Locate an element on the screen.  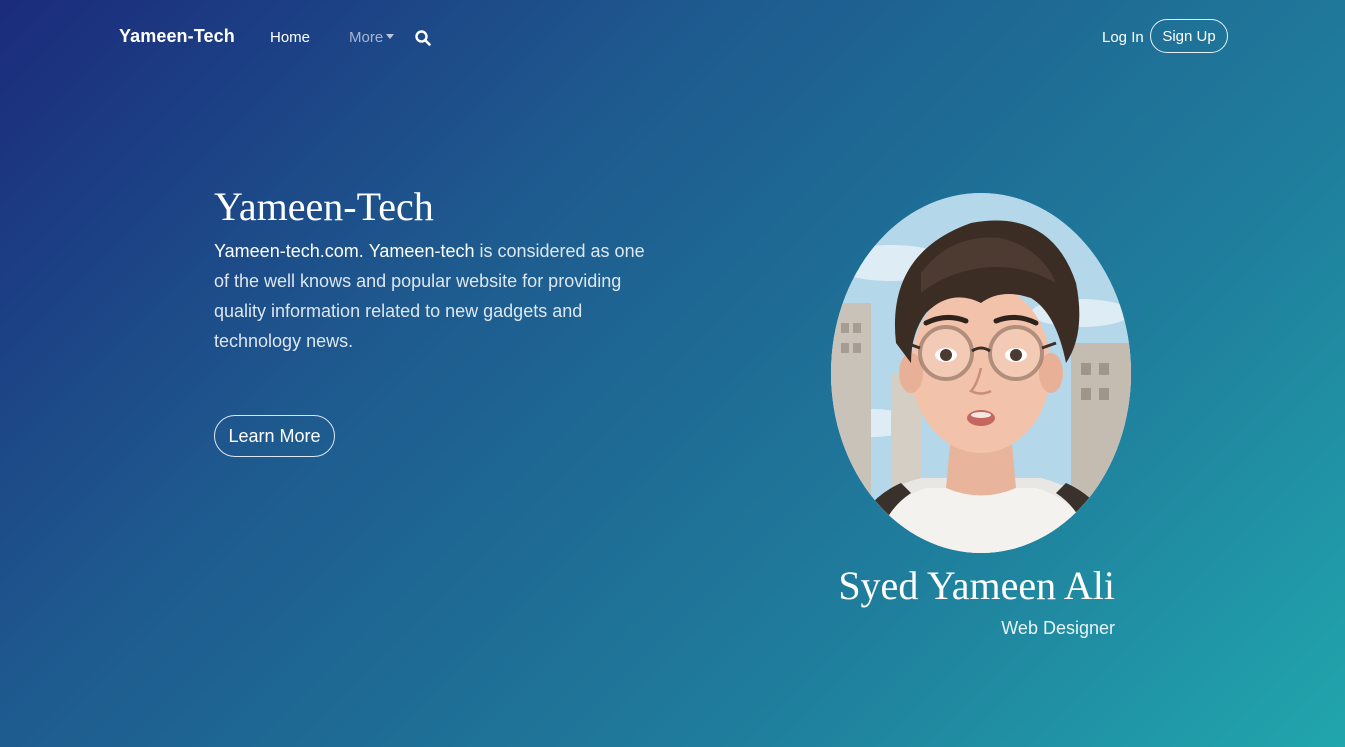
nav-more-label: More is located at coordinates (366, 37).